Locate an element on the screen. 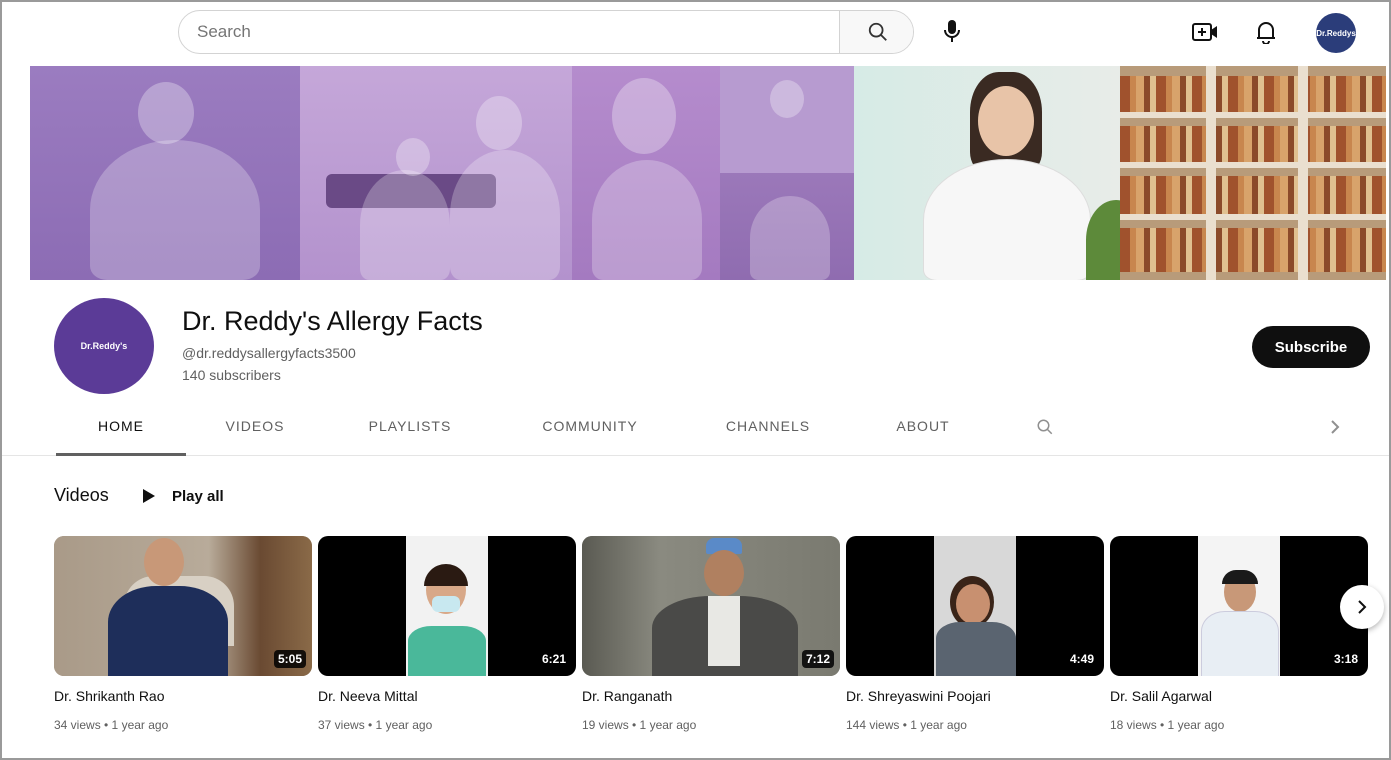 The height and width of the screenshot is (760, 1391). shelf-next-button is located at coordinates (1362, 607).